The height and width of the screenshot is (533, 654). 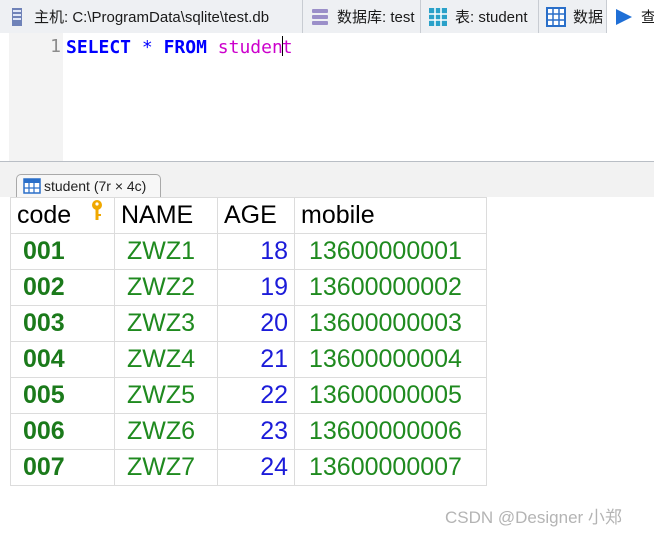 What do you see at coordinates (256, 431) in the screenshot?
I see `cell-age: 23` at bounding box center [256, 431].